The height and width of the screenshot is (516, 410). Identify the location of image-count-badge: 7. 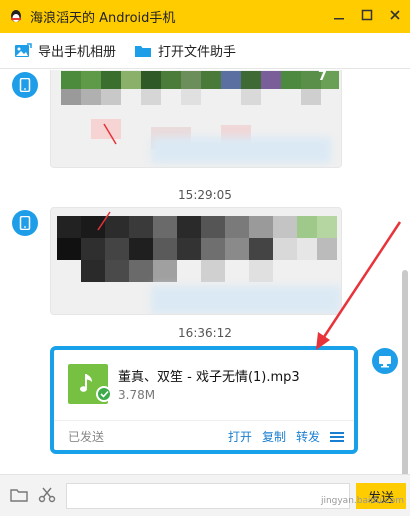
(322, 77).